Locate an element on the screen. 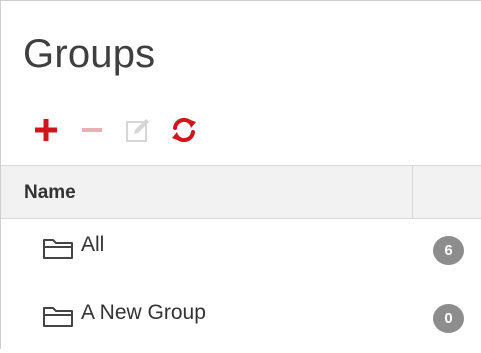 Image resolution: width=481 pixels, height=353 pixels. plus-icon is located at coordinates (46, 130).